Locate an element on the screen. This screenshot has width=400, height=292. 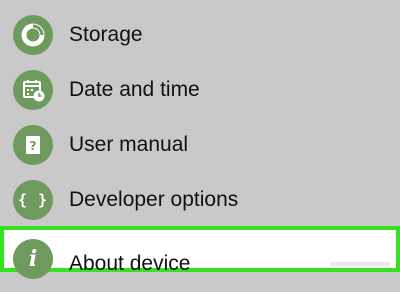
settings-item-label: Date and time is located at coordinates (134, 89).